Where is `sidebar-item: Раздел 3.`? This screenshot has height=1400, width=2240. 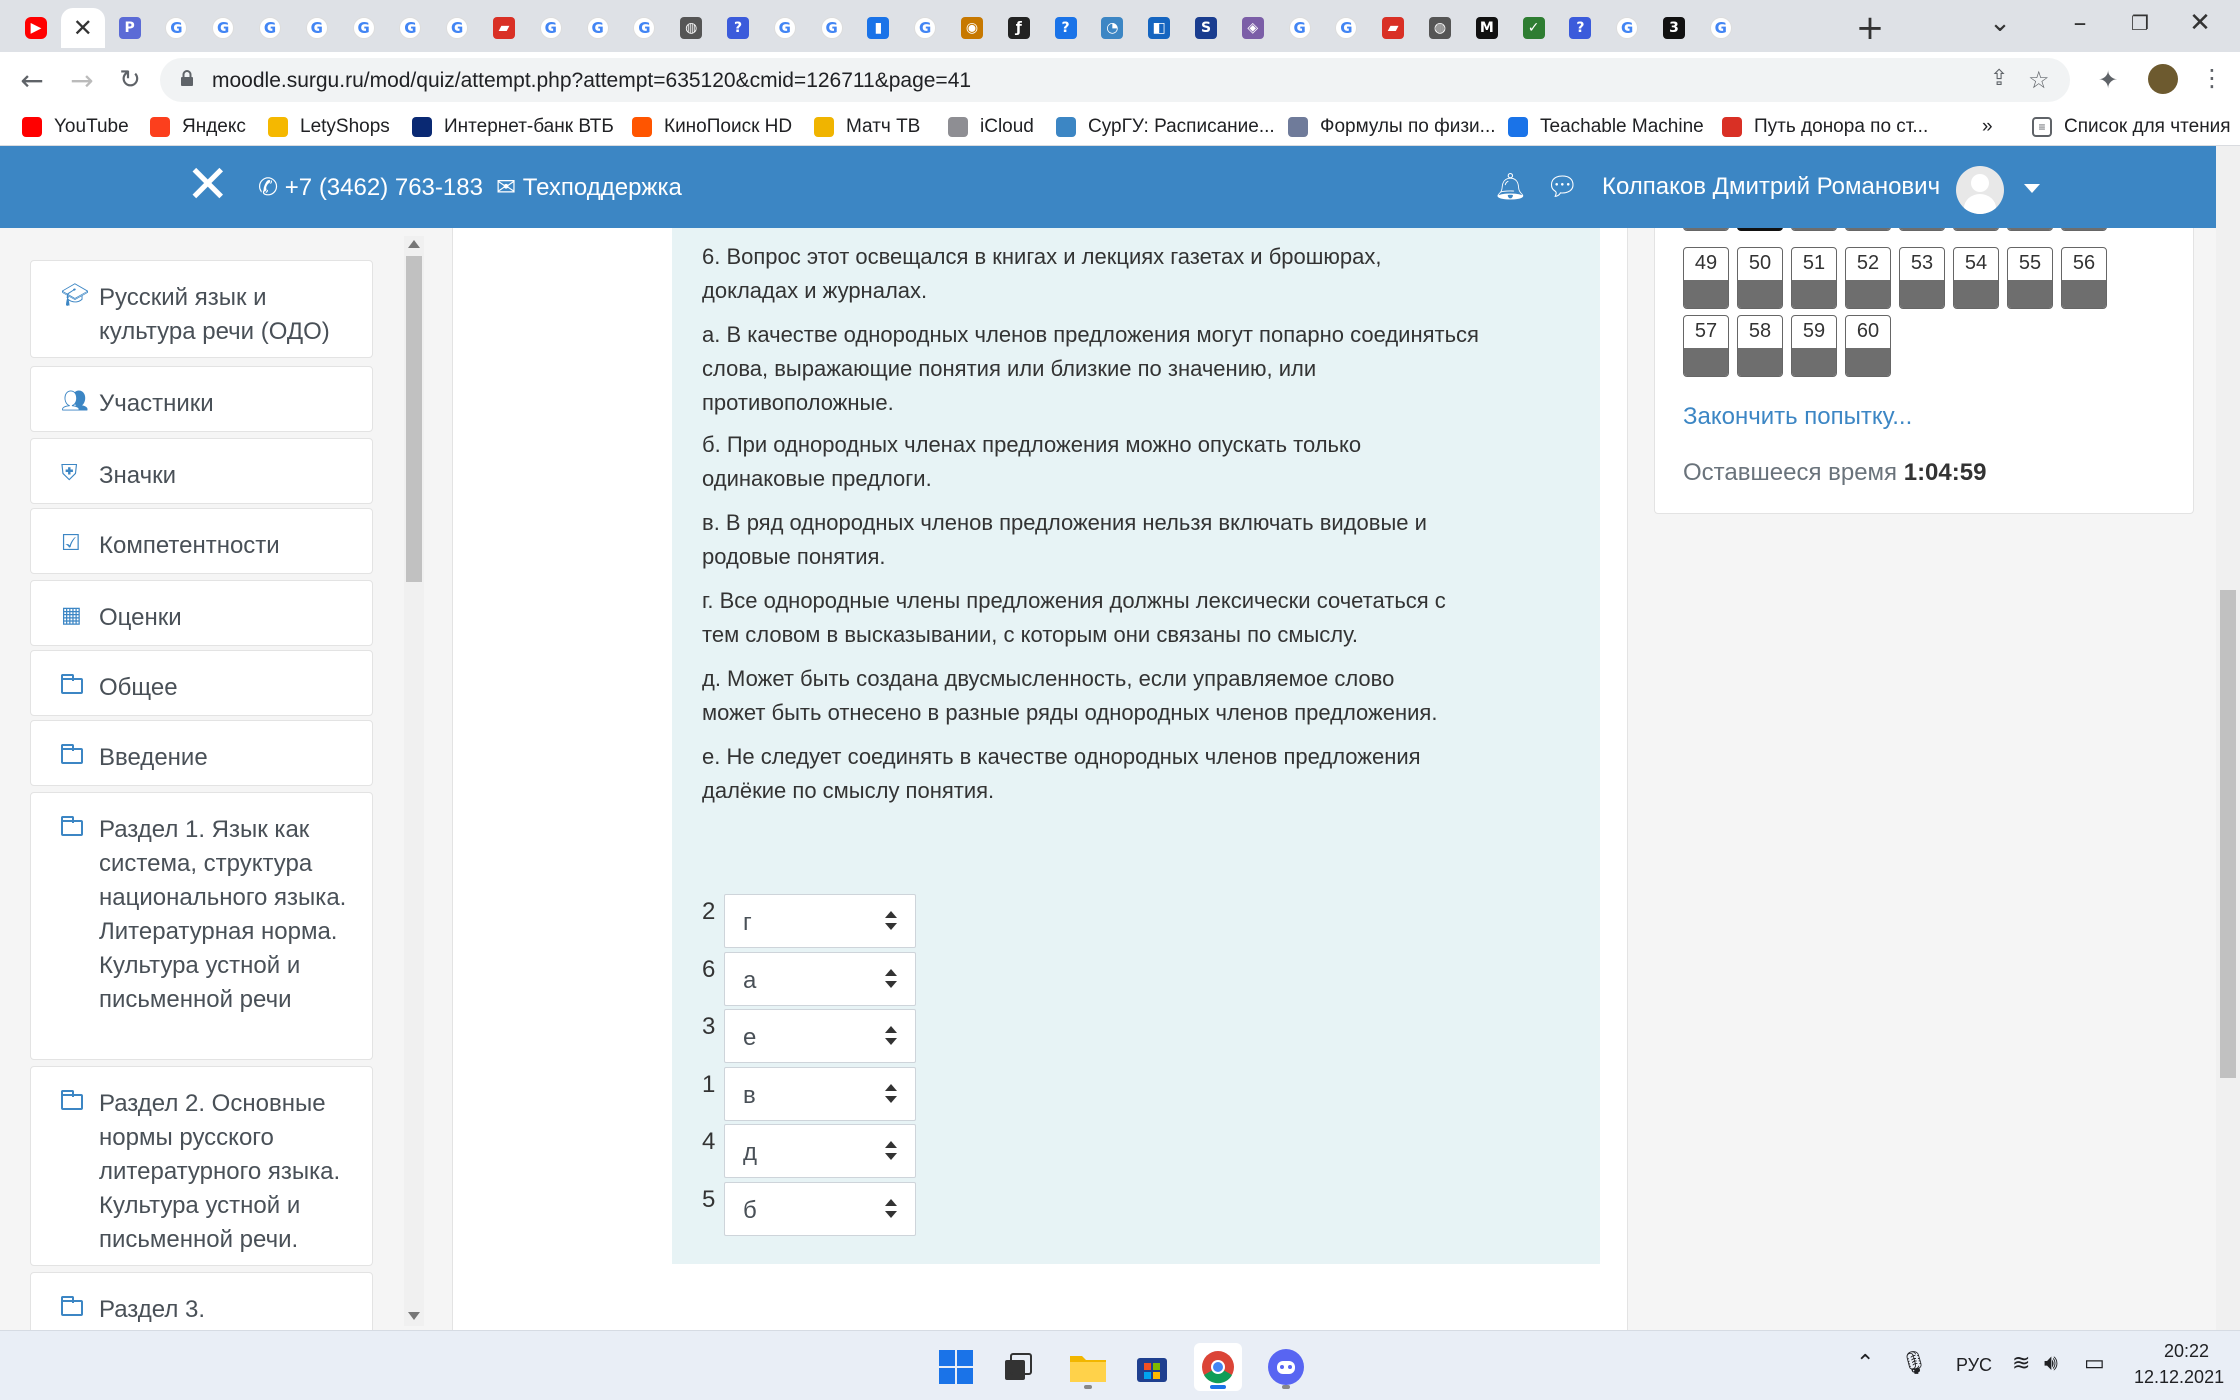
sidebar-item: Раздел 3. is located at coordinates (201, 1301).